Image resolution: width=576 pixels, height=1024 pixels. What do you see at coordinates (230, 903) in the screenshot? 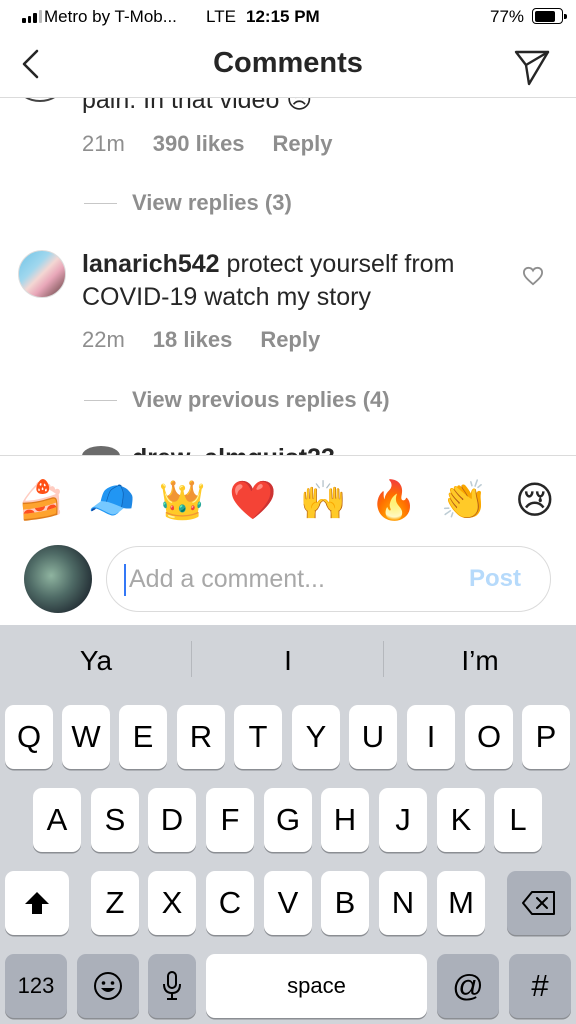
I see `key-c: C` at bounding box center [230, 903].